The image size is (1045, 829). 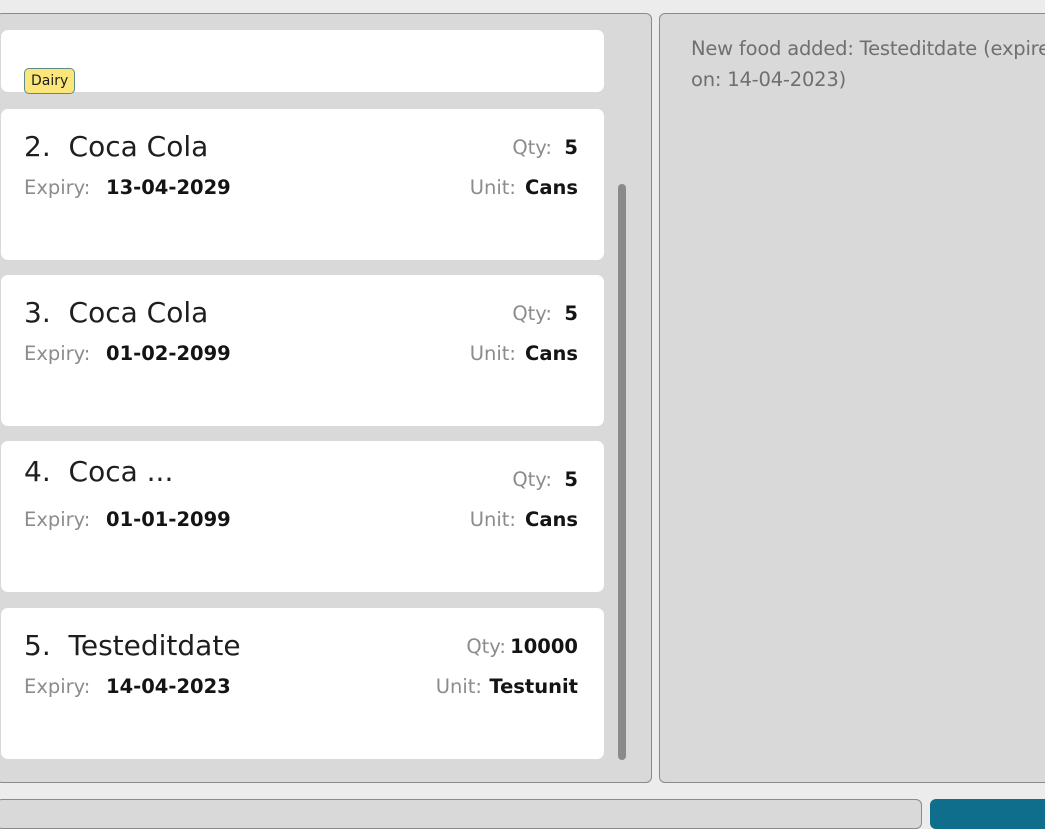 What do you see at coordinates (302, 62) in the screenshot?
I see `food-card: Dairy` at bounding box center [302, 62].